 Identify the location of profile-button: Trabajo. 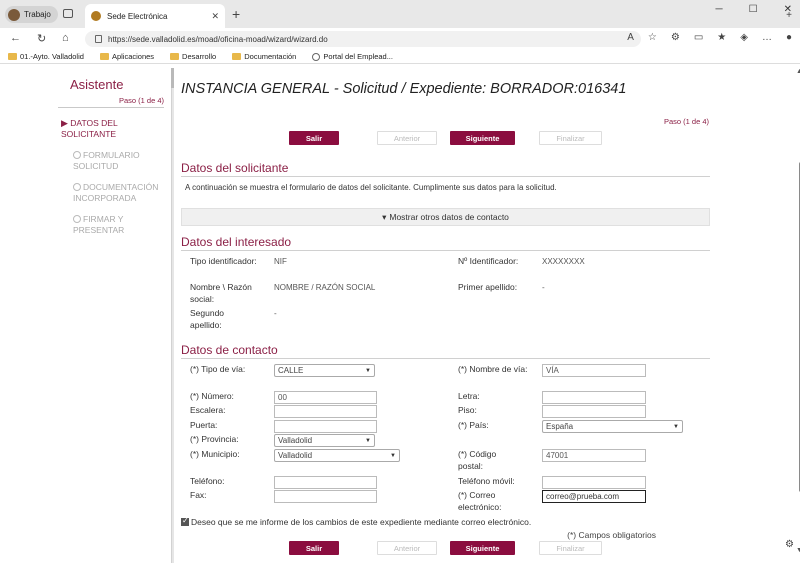
(31, 14).